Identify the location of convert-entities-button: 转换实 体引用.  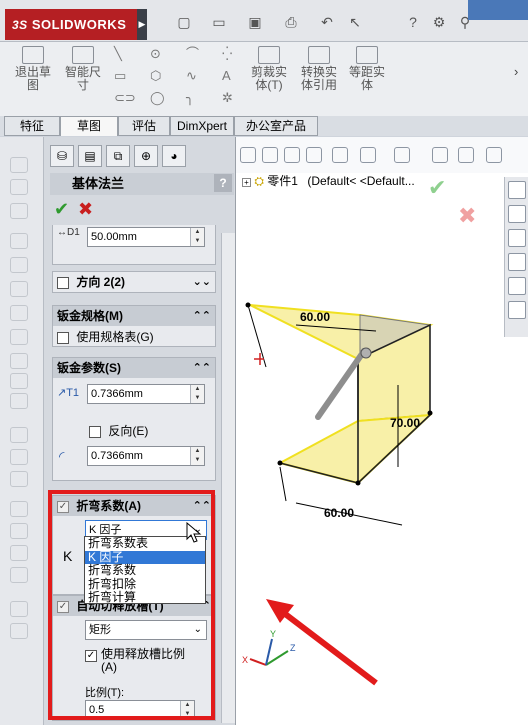
(319, 69).